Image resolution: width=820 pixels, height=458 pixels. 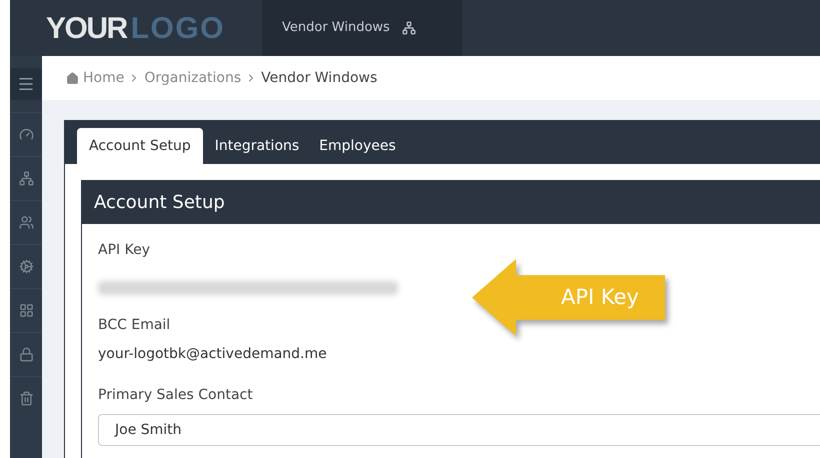 I want to click on breadcrumb-link: Home, so click(x=103, y=78).